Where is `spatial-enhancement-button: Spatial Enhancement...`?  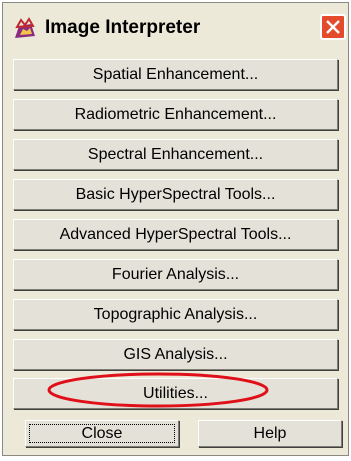
spatial-enhancement-button: Spatial Enhancement... is located at coordinates (175, 74).